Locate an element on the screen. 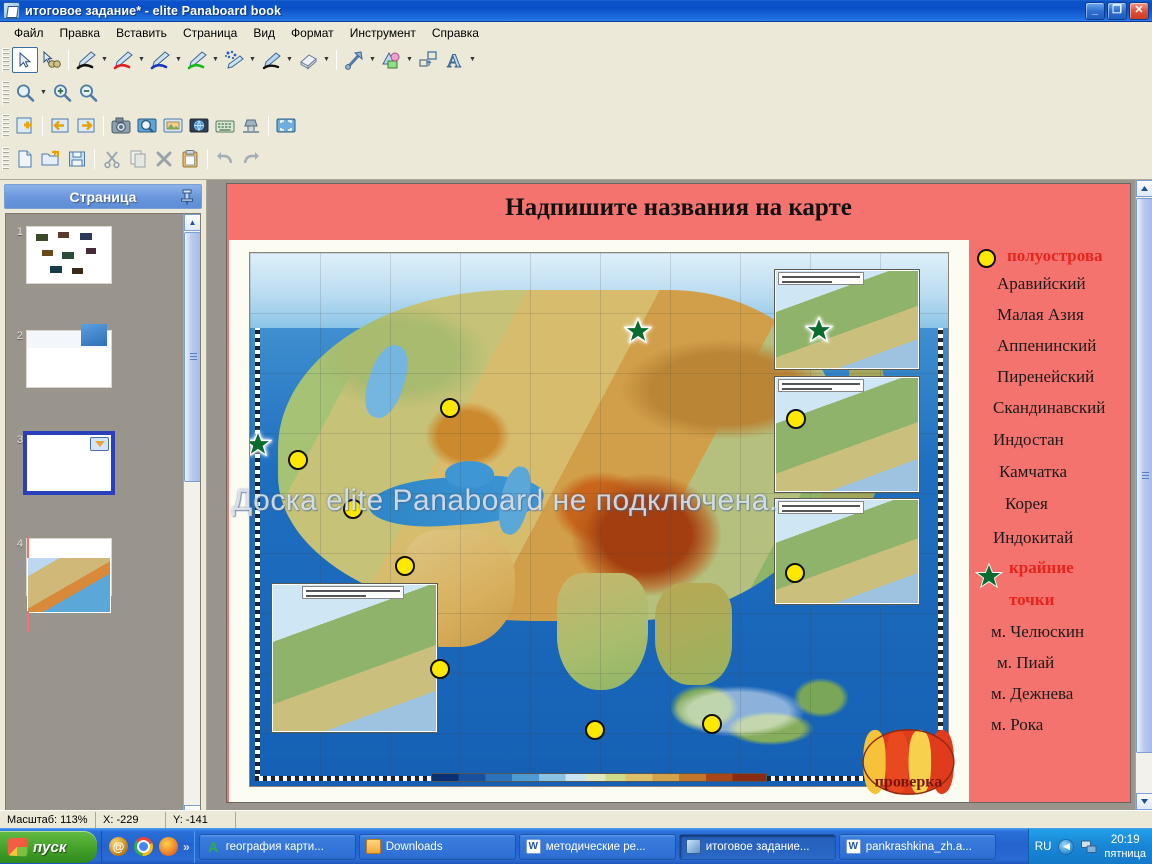 Image resolution: width=1152 pixels, height=864 pixels. copy-button is located at coordinates (138, 159).